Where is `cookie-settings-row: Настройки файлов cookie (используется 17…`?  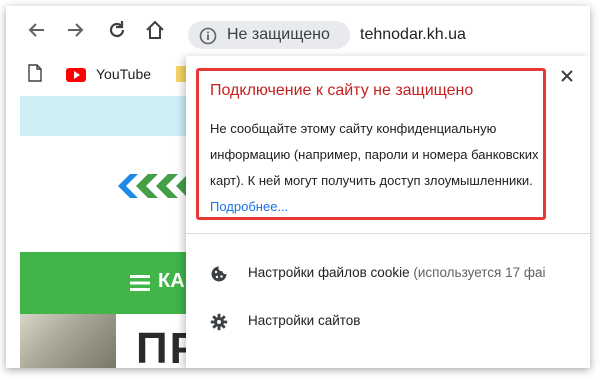
cookie-settings-row: Настройки файлов cookie (используется 17… is located at coordinates (388, 274).